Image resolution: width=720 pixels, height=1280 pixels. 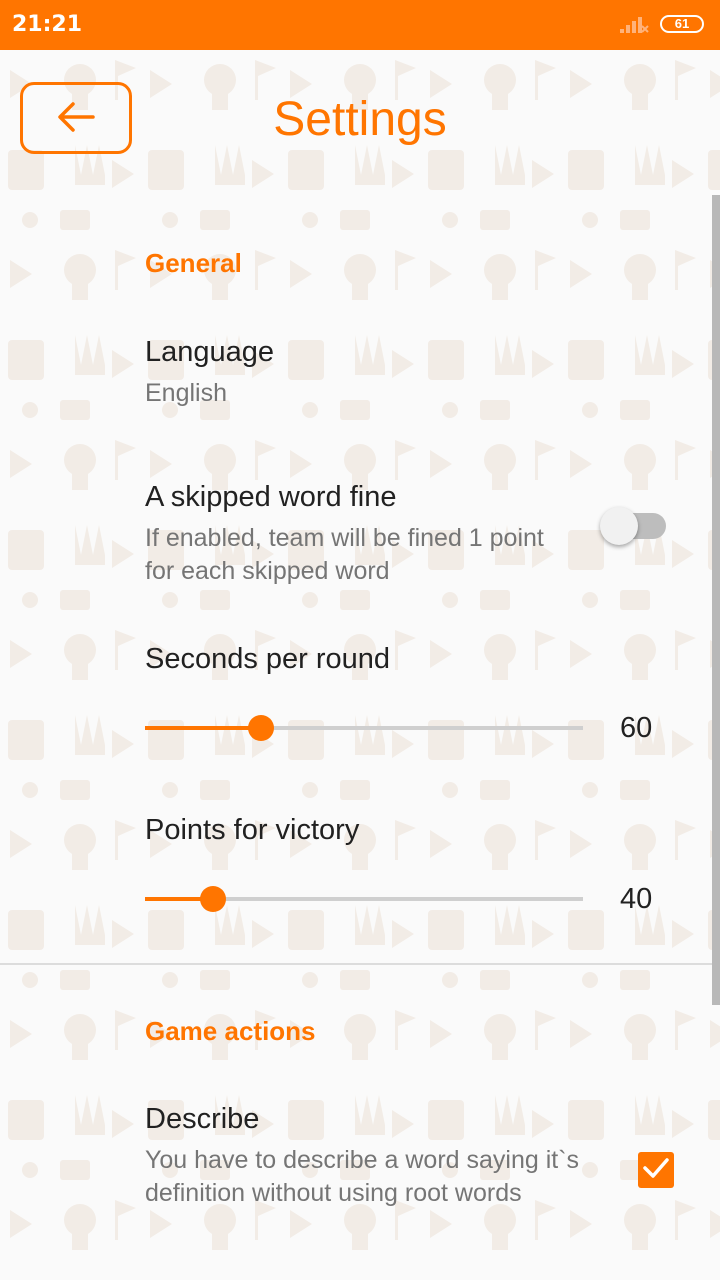 I want to click on seconds-slider, so click(x=364, y=728).